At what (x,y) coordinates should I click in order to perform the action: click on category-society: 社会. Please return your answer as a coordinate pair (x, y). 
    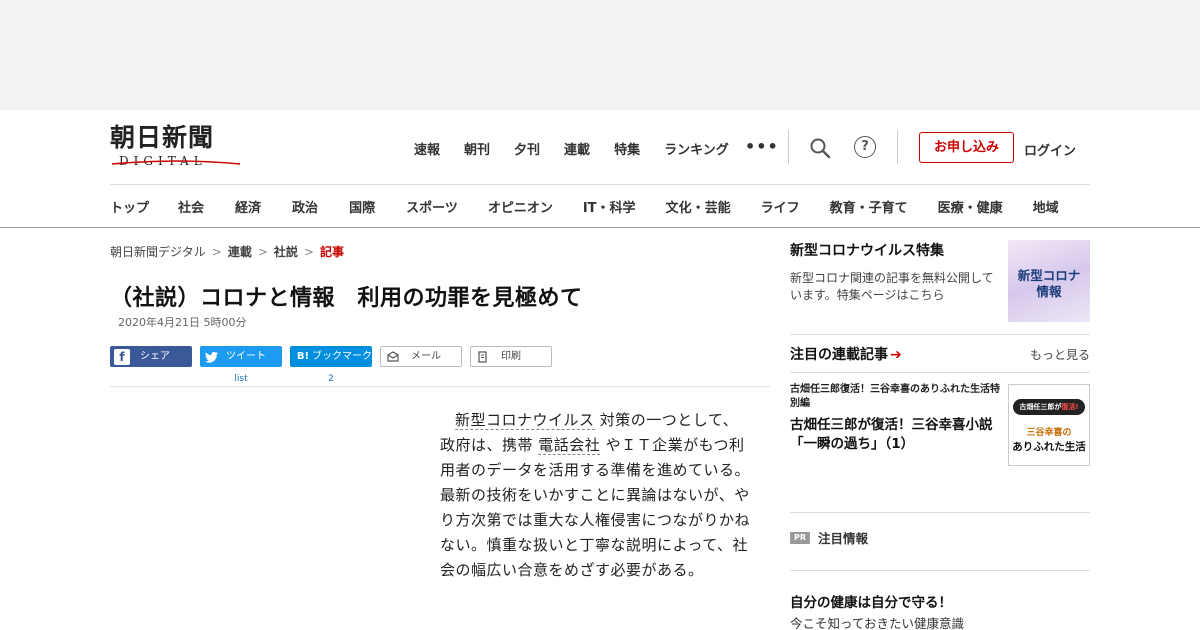
    Looking at the image, I should click on (191, 206).